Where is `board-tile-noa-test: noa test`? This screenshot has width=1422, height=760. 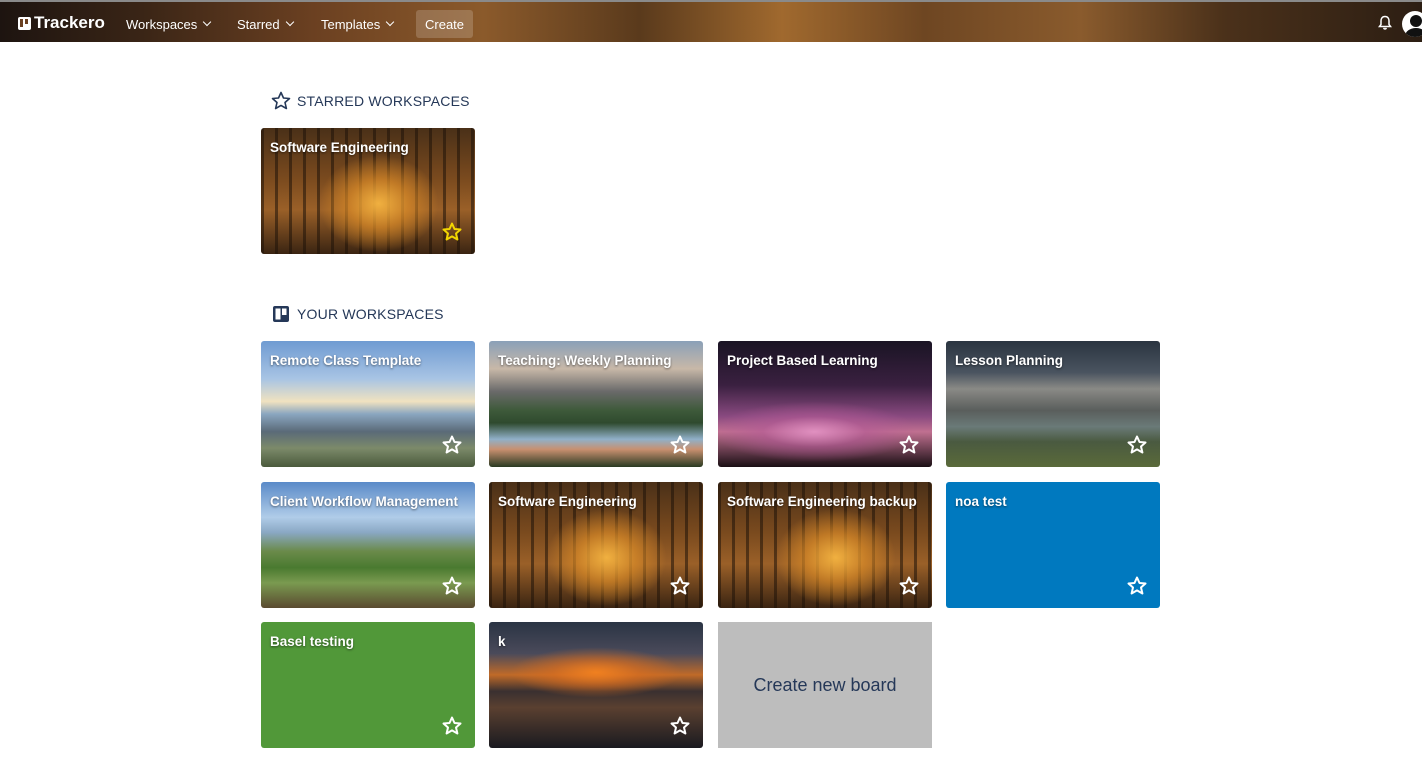
board-tile-noa-test: noa test is located at coordinates (1053, 545).